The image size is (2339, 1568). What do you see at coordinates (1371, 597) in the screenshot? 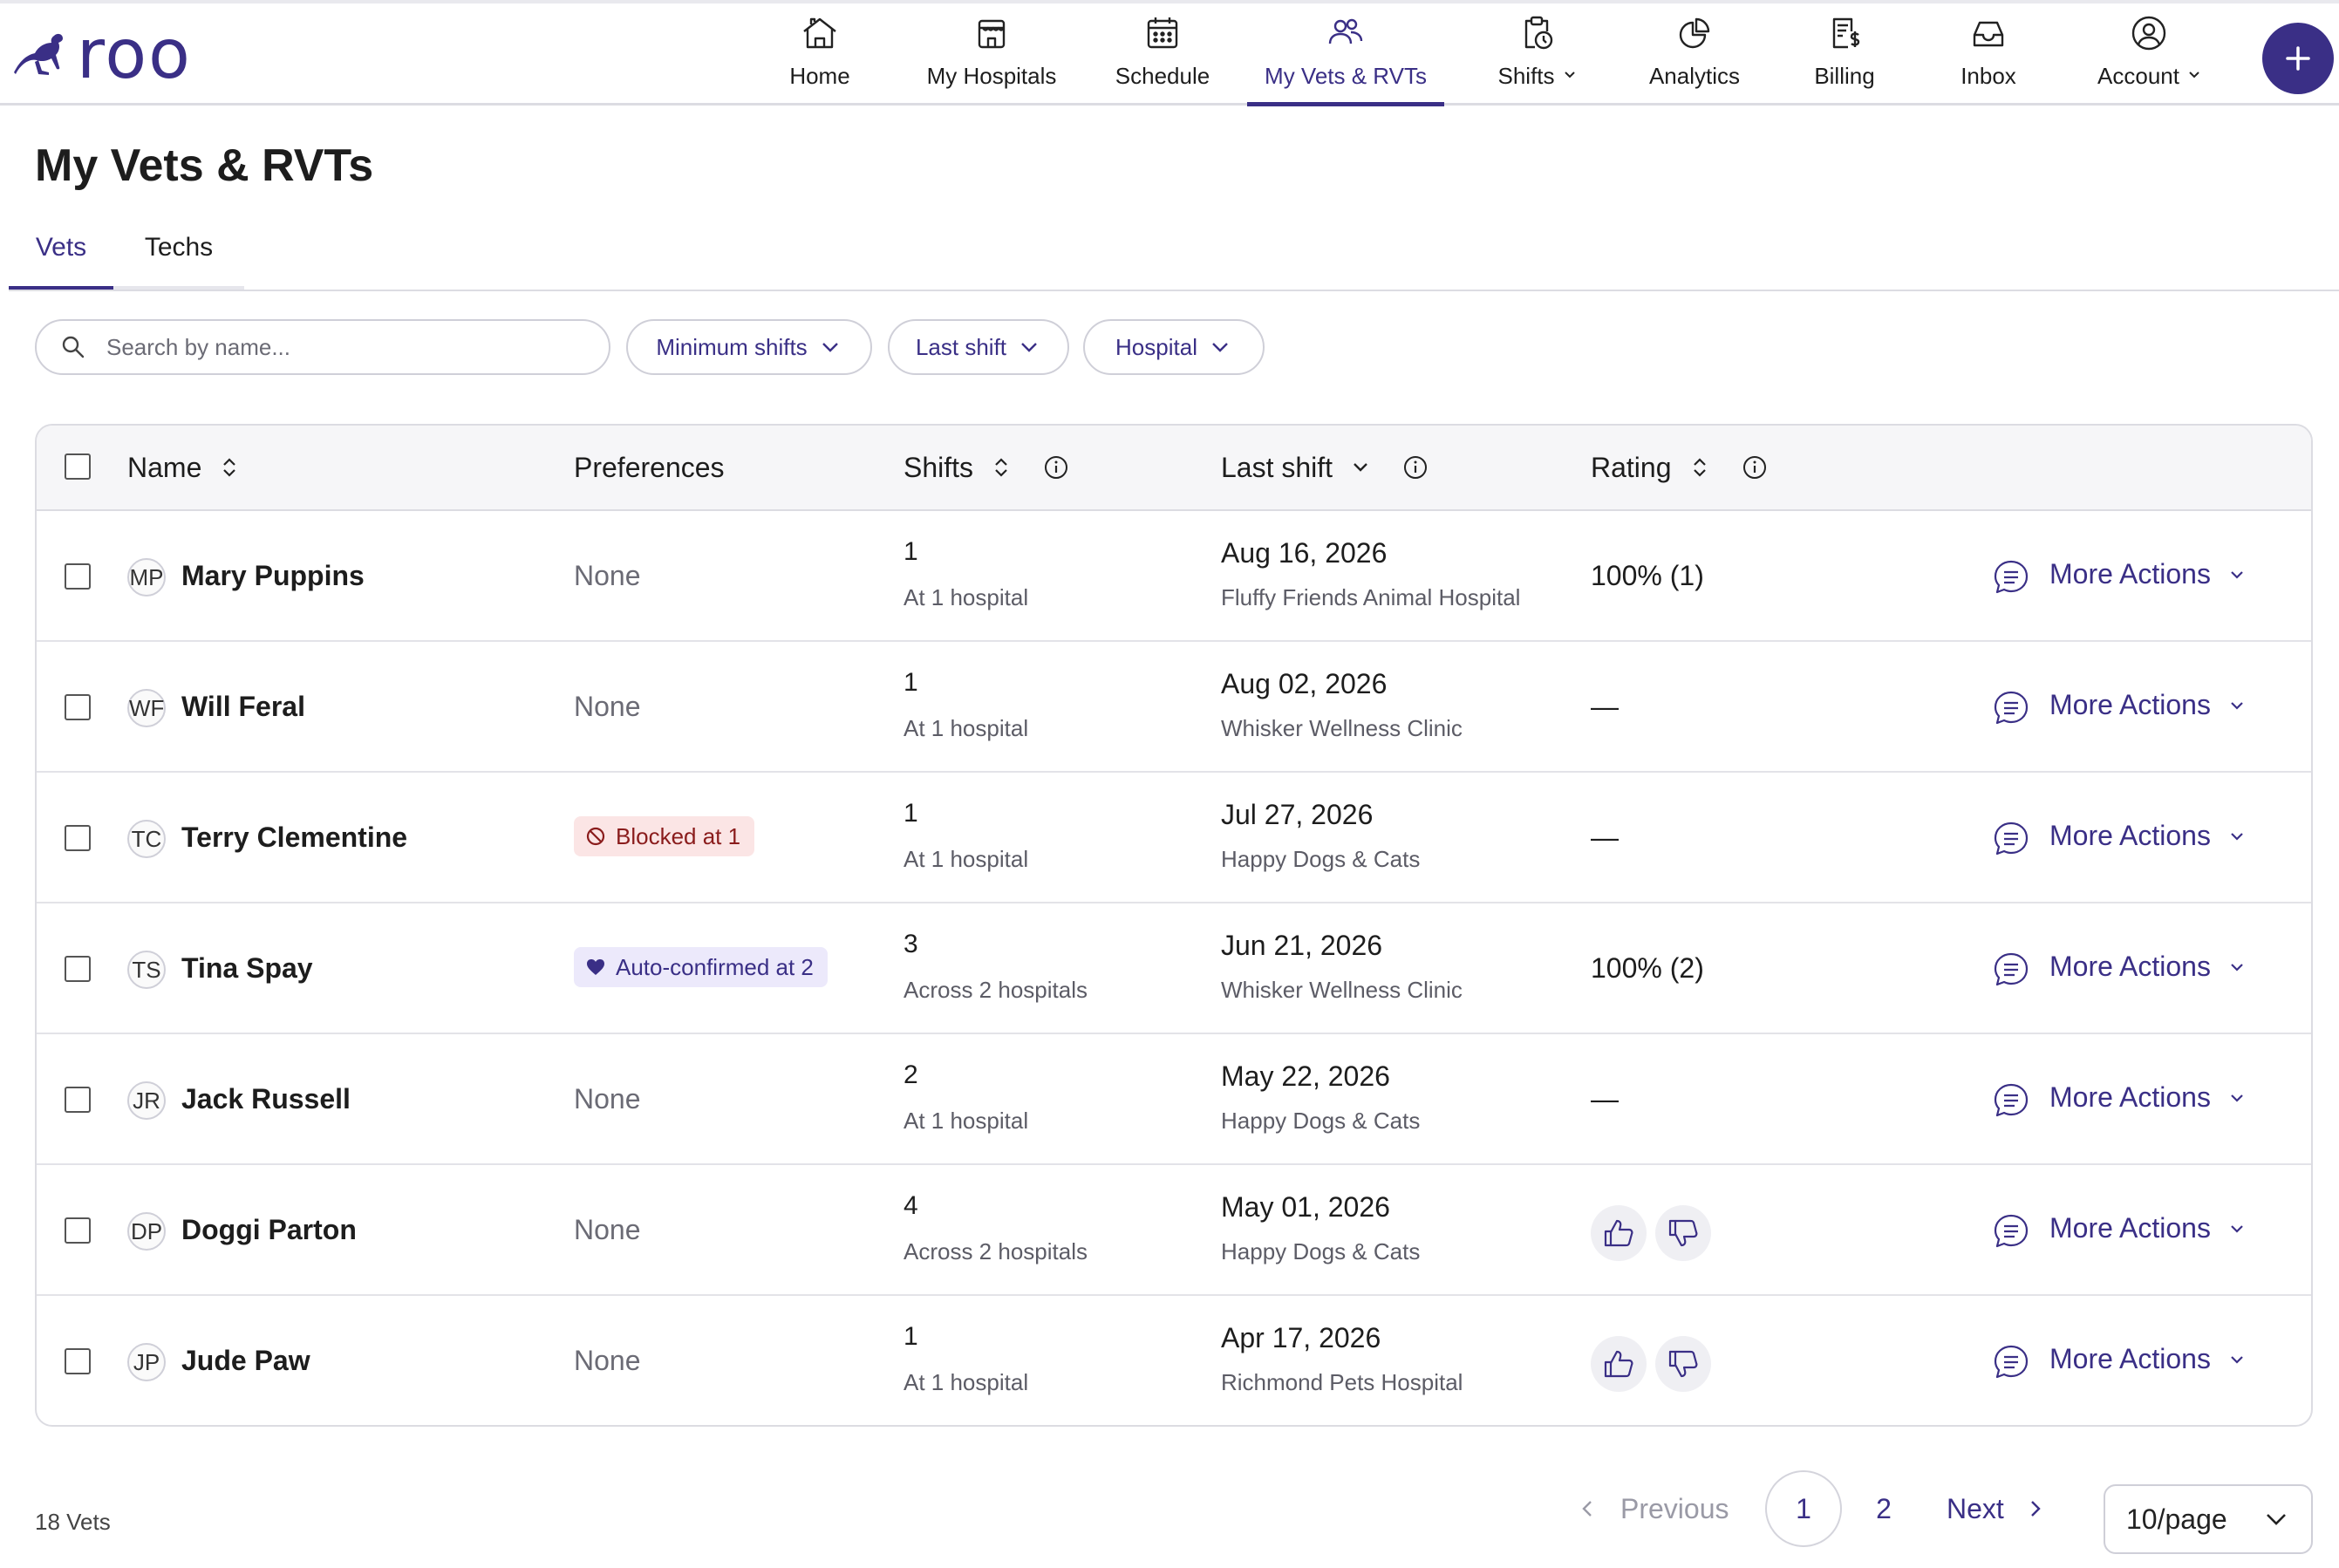
I see `last-shift-hospital: Fluffy Friends Animal Hospital` at bounding box center [1371, 597].